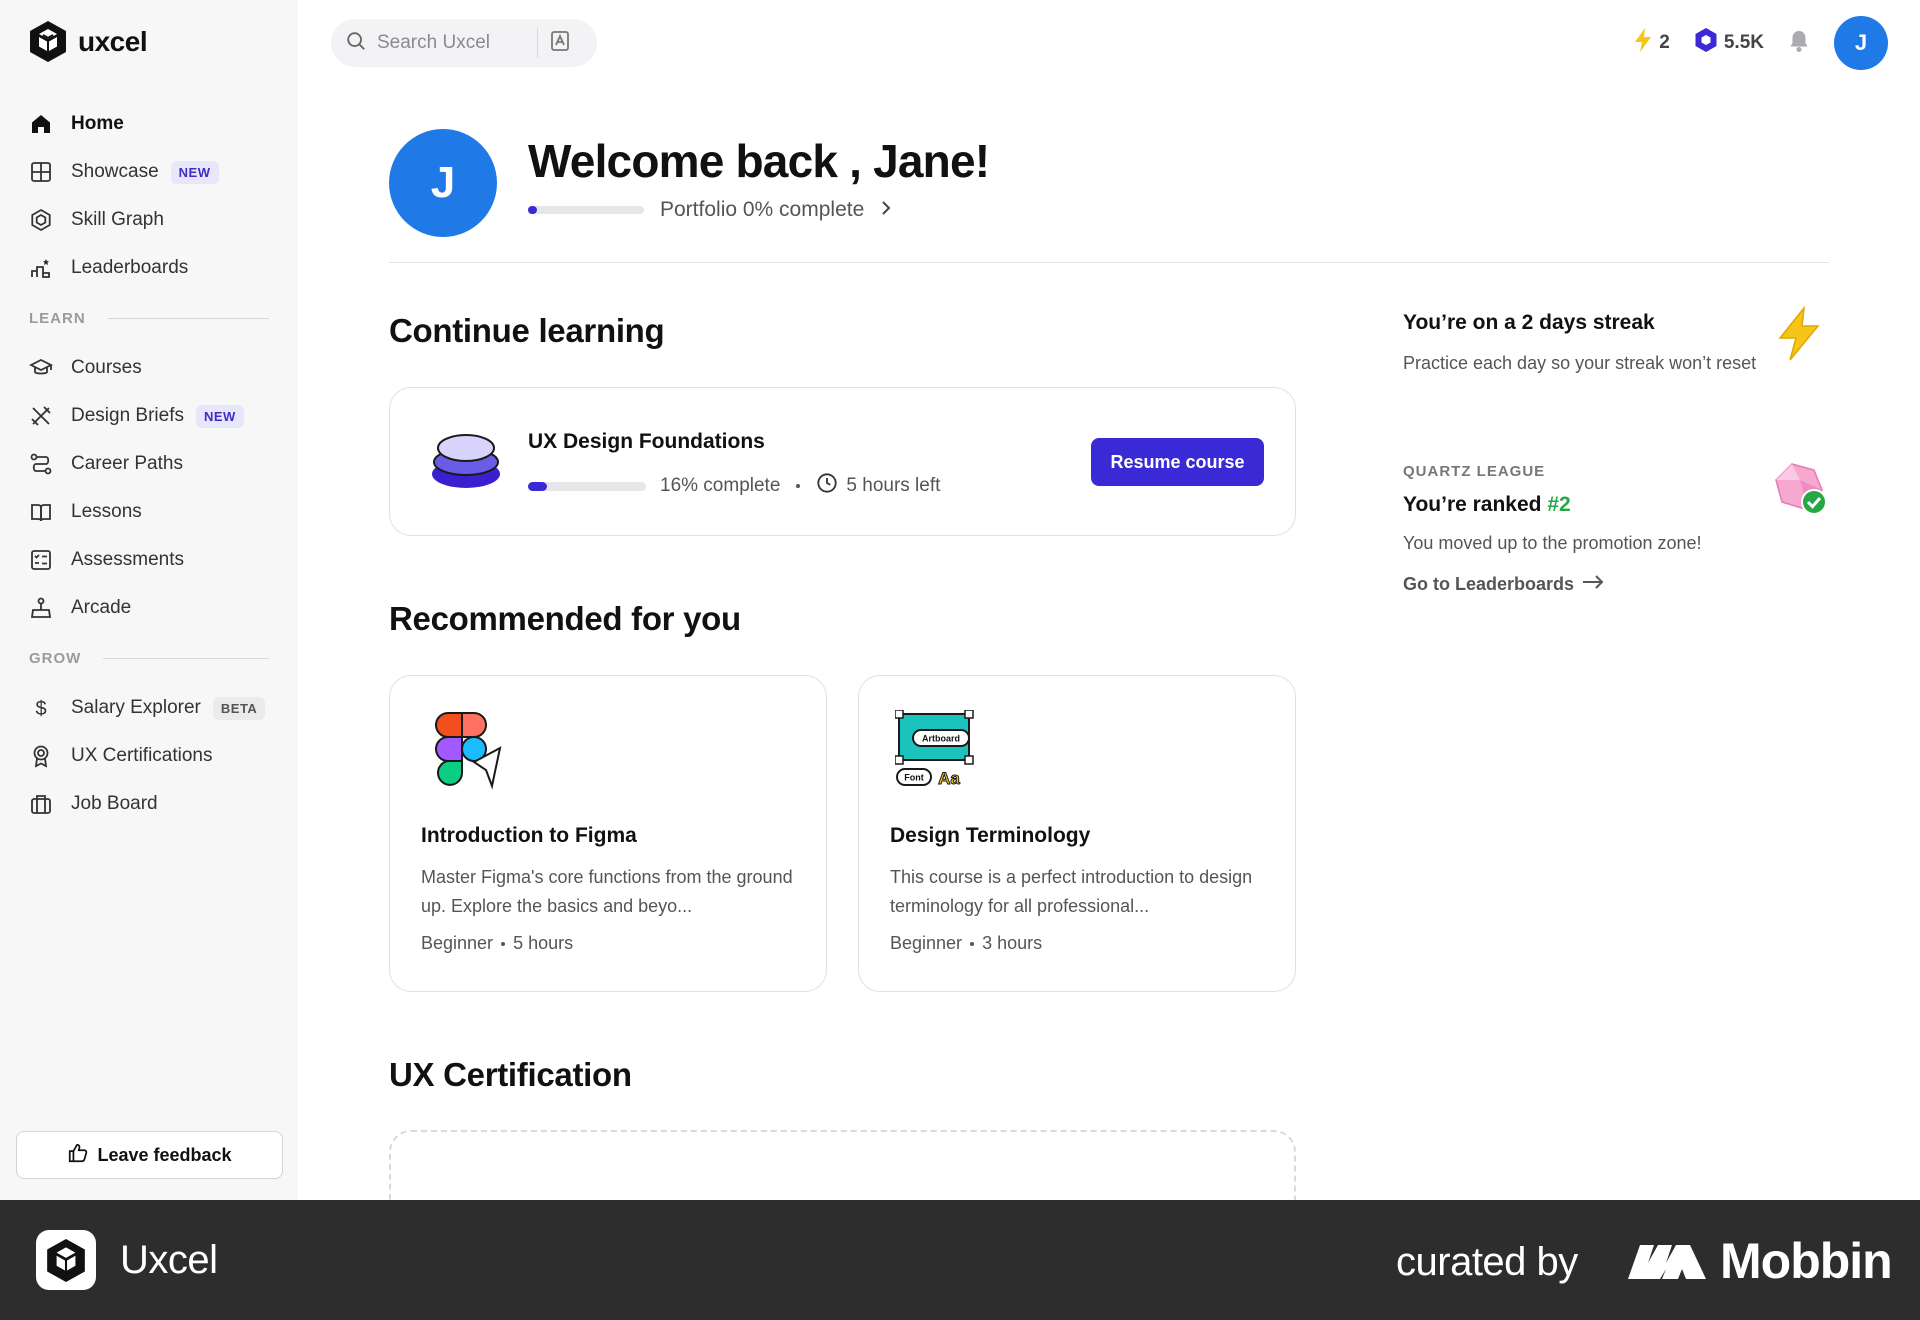  Describe the element at coordinates (41, 220) in the screenshot. I see `skill-graph-icon` at that location.